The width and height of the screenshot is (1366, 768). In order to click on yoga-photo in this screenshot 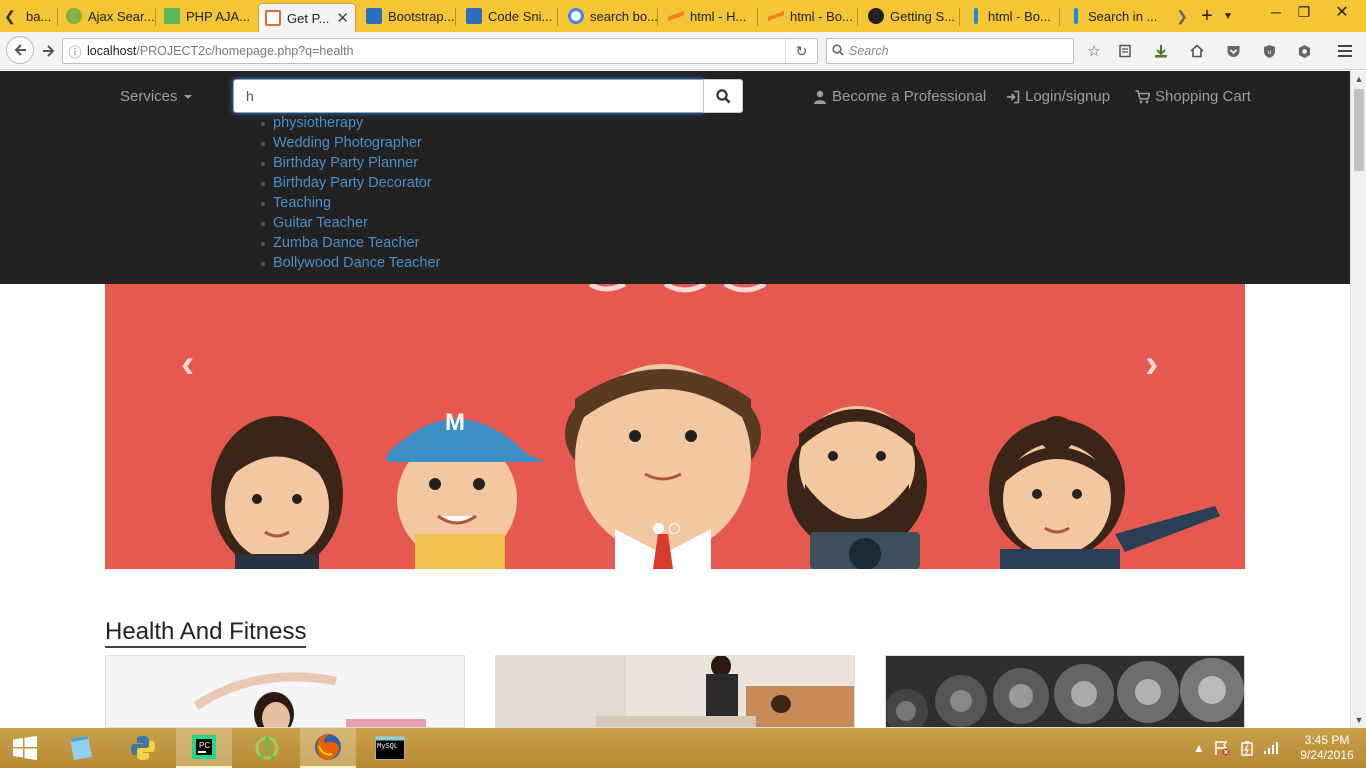, I will do `click(285, 691)`.